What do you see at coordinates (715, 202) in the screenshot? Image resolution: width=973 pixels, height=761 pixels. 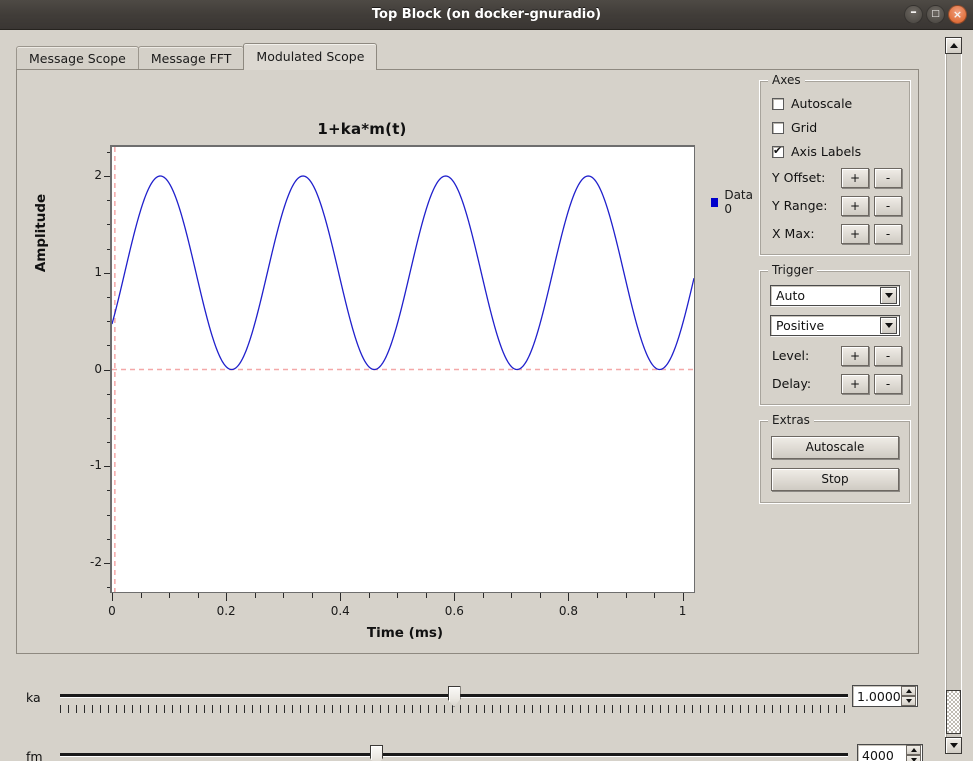 I see `legend-swatch-data0` at bounding box center [715, 202].